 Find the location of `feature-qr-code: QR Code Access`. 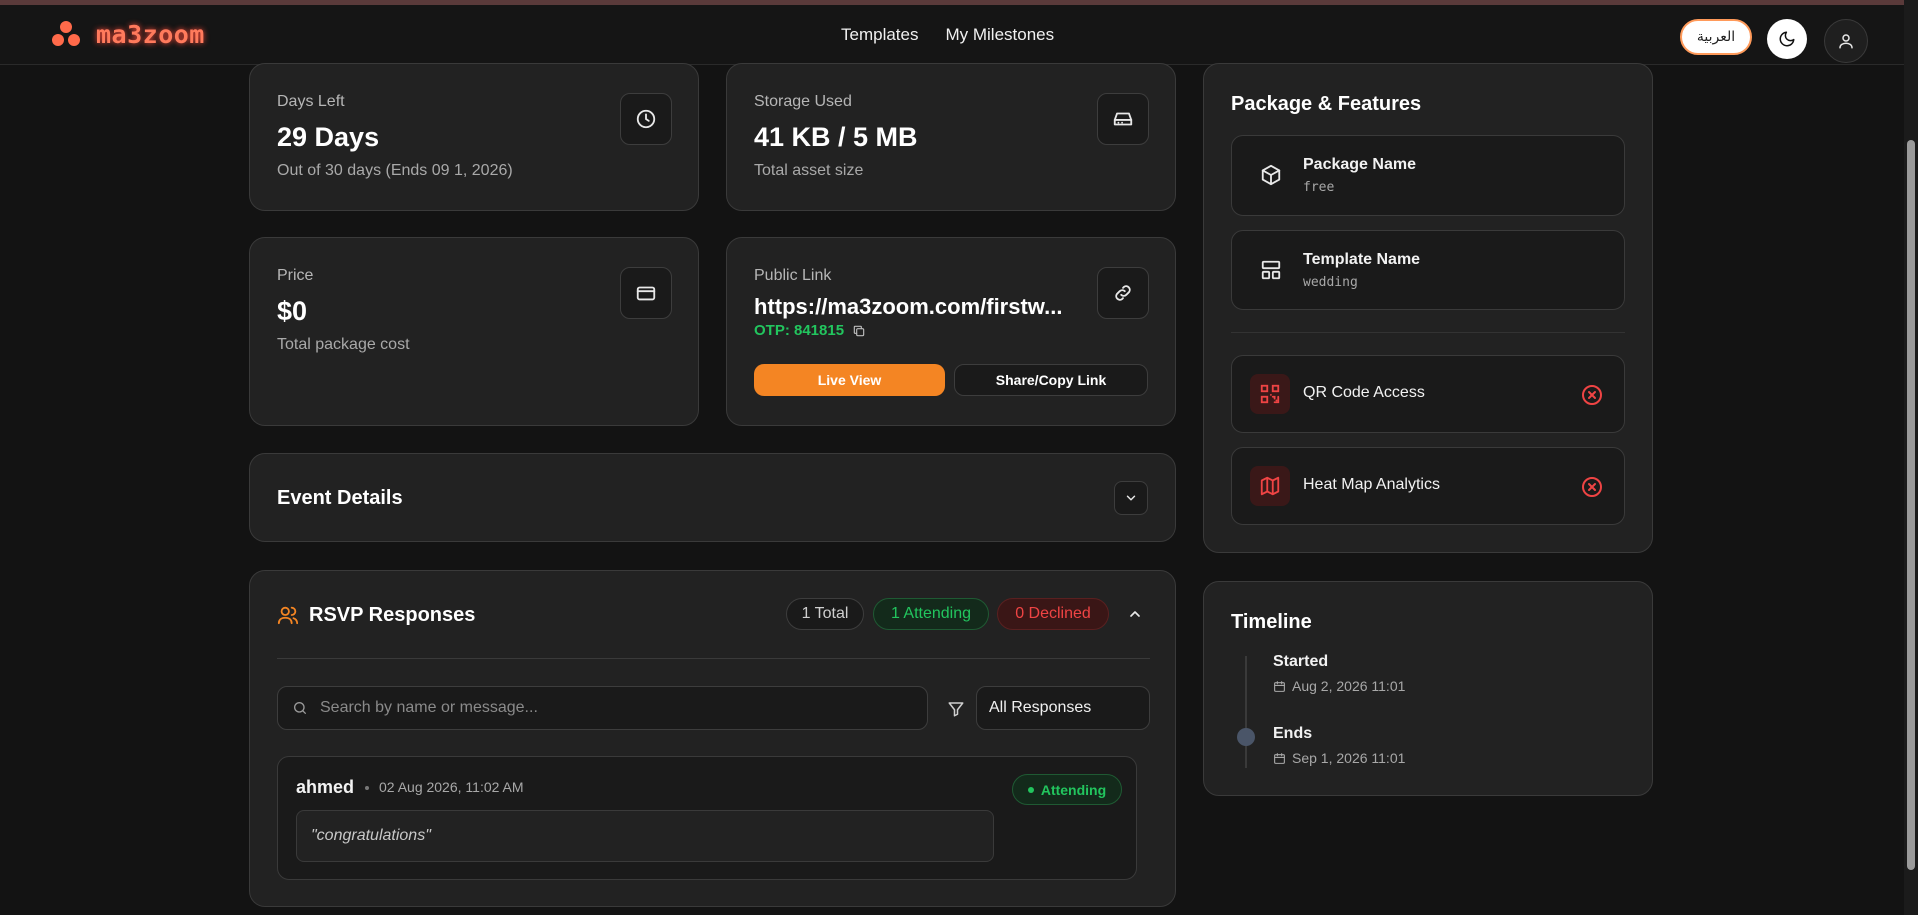

feature-qr-code: QR Code Access is located at coordinates (1428, 394).